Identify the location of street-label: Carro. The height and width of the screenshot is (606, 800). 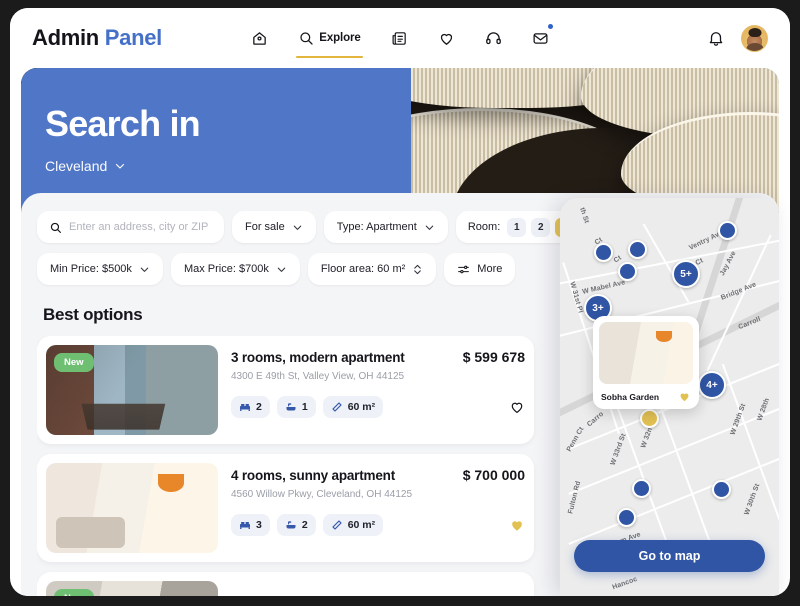
(595, 419).